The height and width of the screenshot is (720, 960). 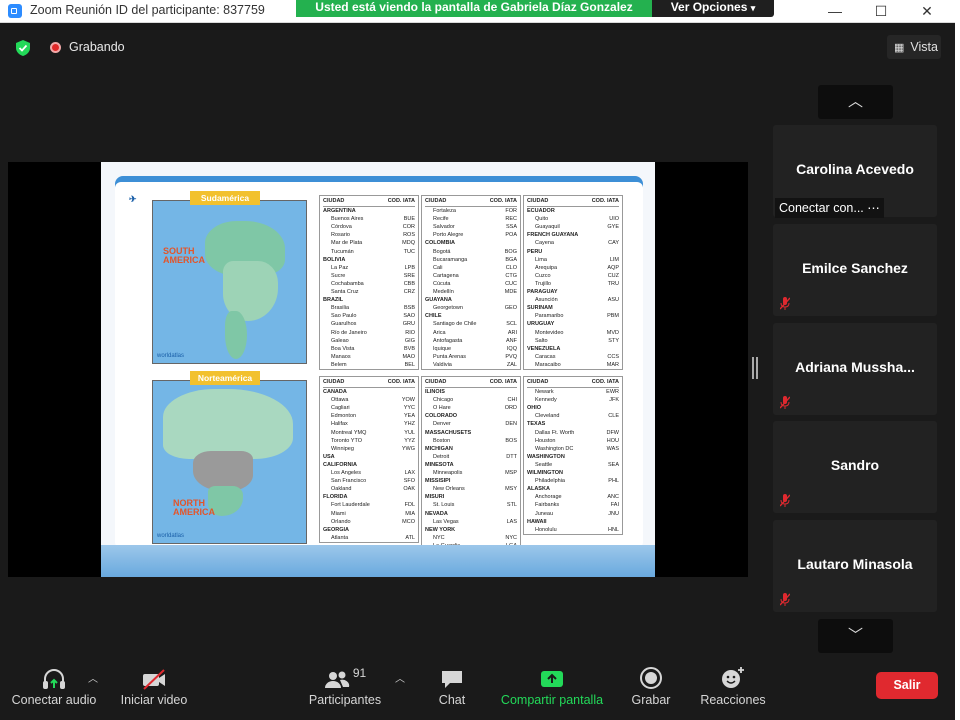 What do you see at coordinates (511, 489) in the screenshot?
I see `table-cell-code: MSY` at bounding box center [511, 489].